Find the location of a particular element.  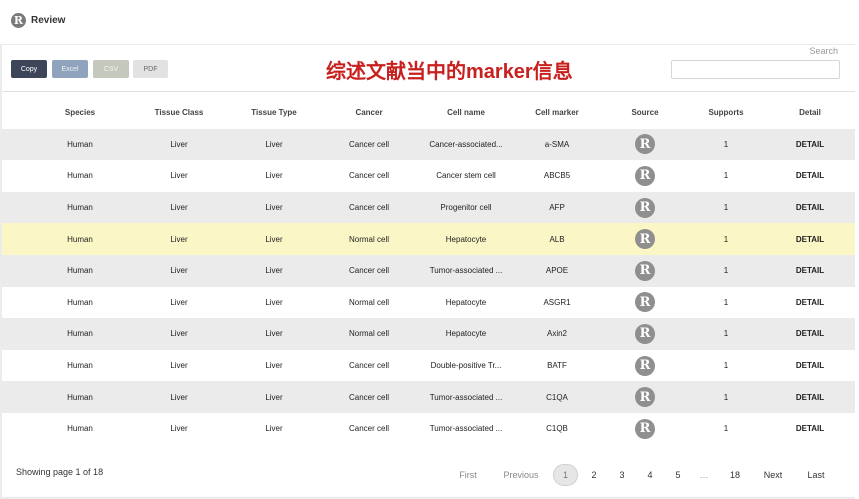

page-button-1: 1 is located at coordinates (565, 475).